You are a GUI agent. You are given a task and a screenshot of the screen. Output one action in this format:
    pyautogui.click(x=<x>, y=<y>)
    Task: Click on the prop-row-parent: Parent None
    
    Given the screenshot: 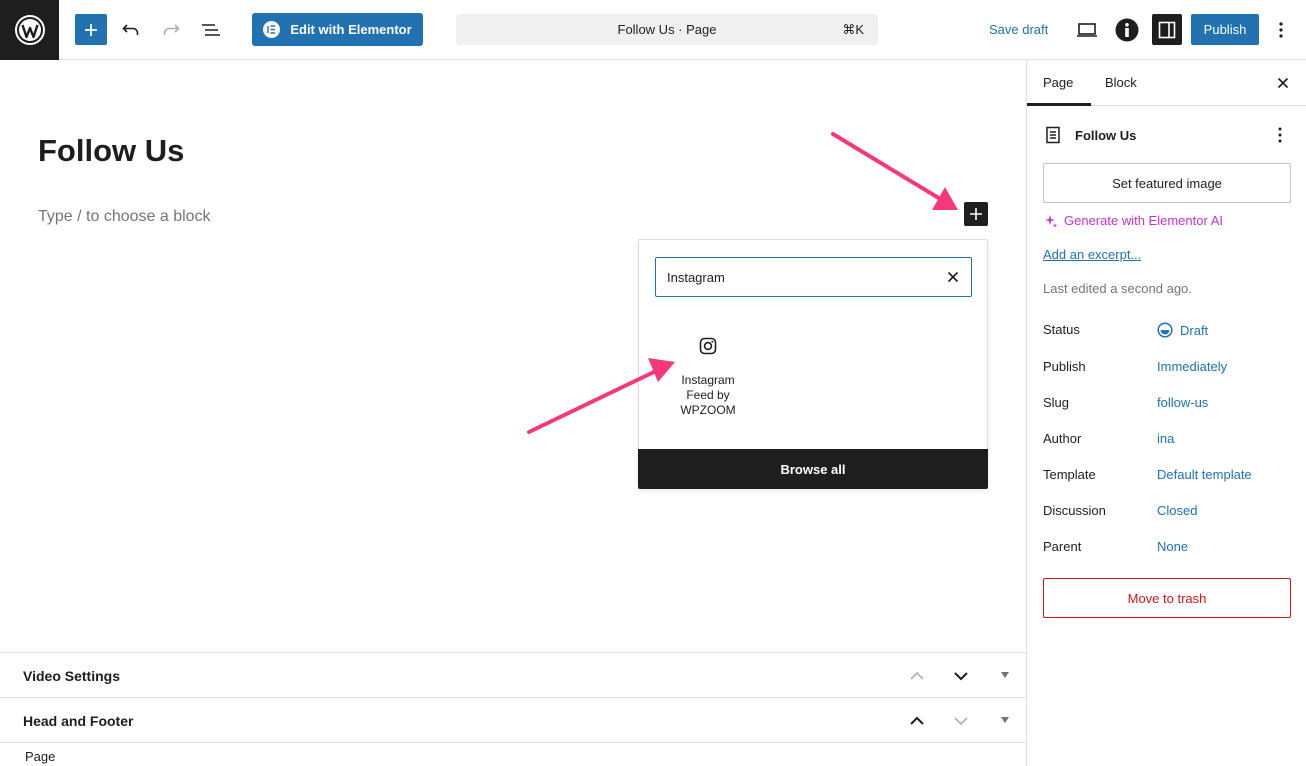 What is the action you would take?
    pyautogui.click(x=1168, y=549)
    